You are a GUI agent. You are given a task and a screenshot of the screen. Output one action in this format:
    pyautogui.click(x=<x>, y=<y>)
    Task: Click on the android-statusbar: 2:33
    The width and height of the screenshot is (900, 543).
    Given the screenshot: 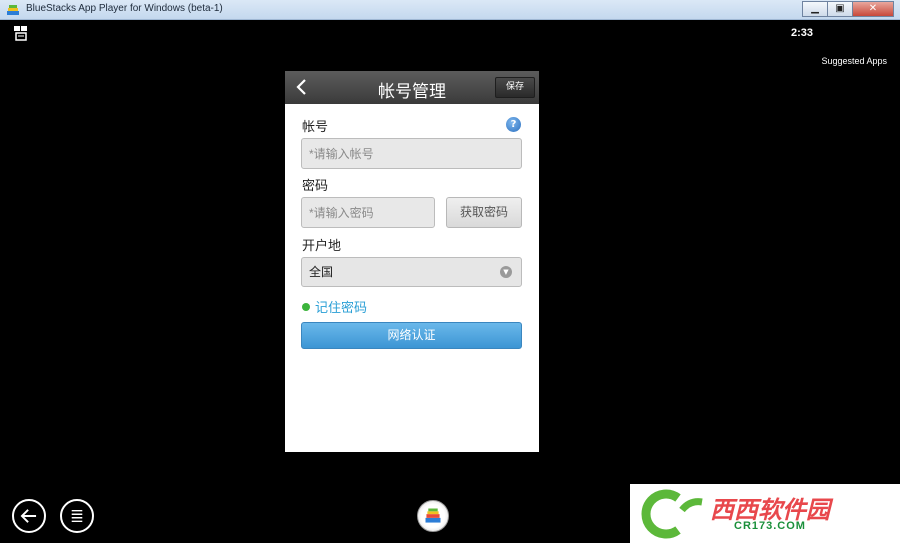 What is the action you would take?
    pyautogui.click(x=450, y=33)
    